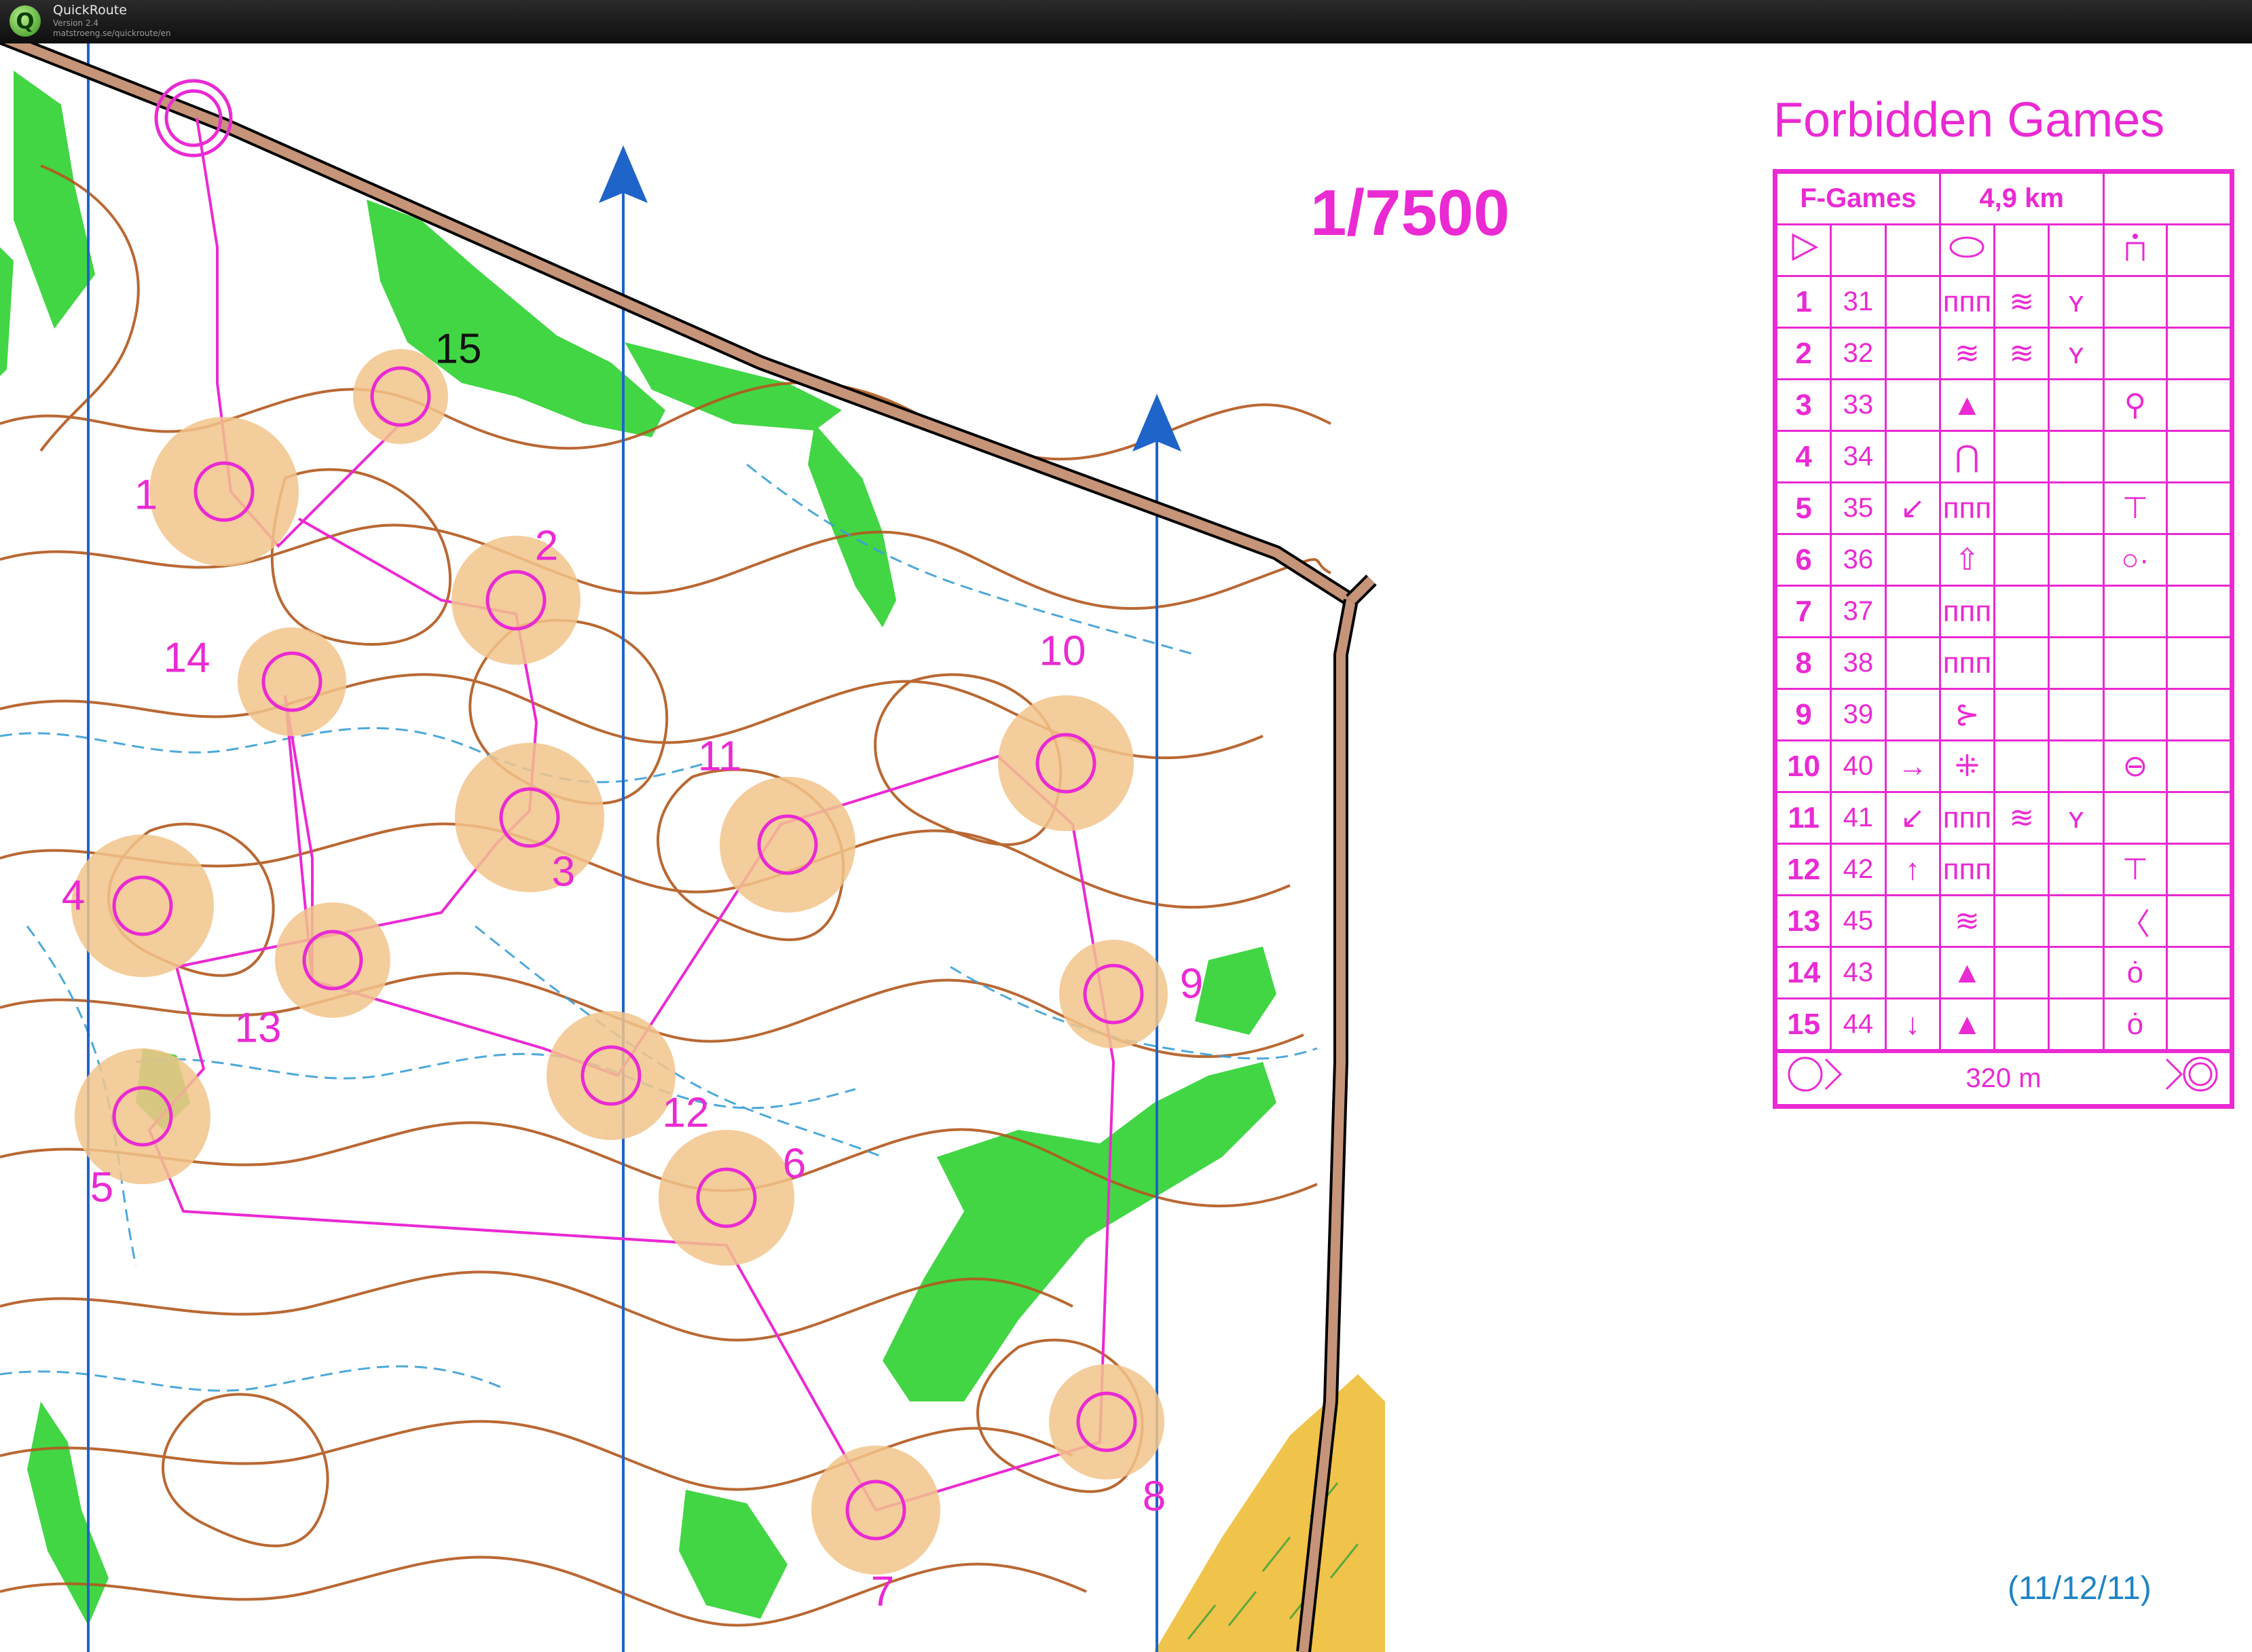  Describe the element at coordinates (1269, 1513) in the screenshot. I see `open-land-area` at that location.